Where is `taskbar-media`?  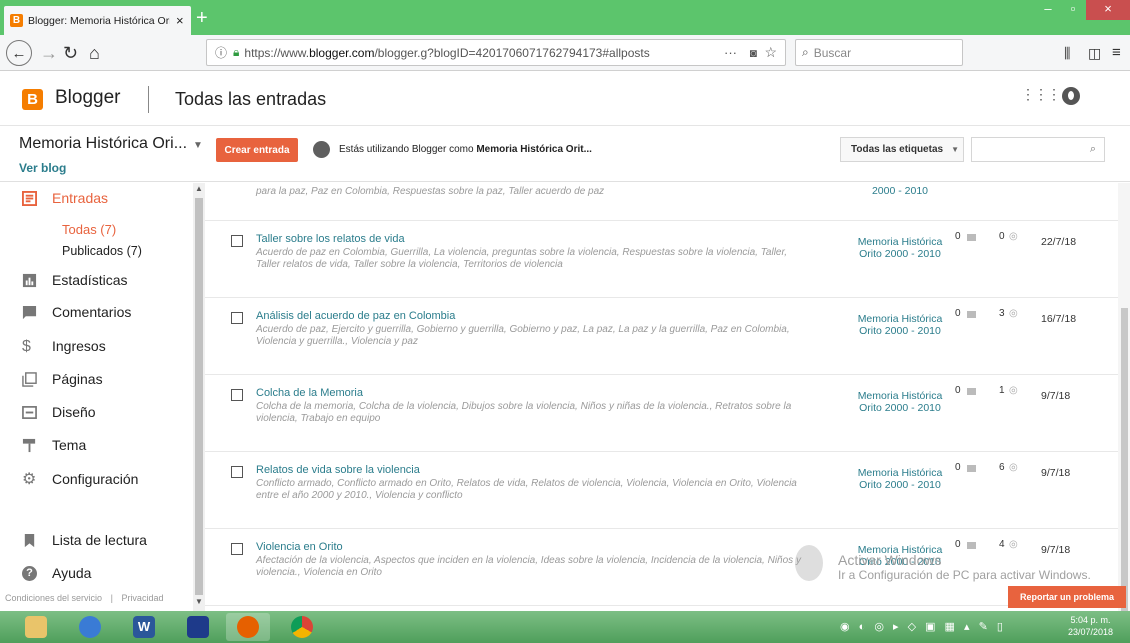 taskbar-media is located at coordinates (198, 627).